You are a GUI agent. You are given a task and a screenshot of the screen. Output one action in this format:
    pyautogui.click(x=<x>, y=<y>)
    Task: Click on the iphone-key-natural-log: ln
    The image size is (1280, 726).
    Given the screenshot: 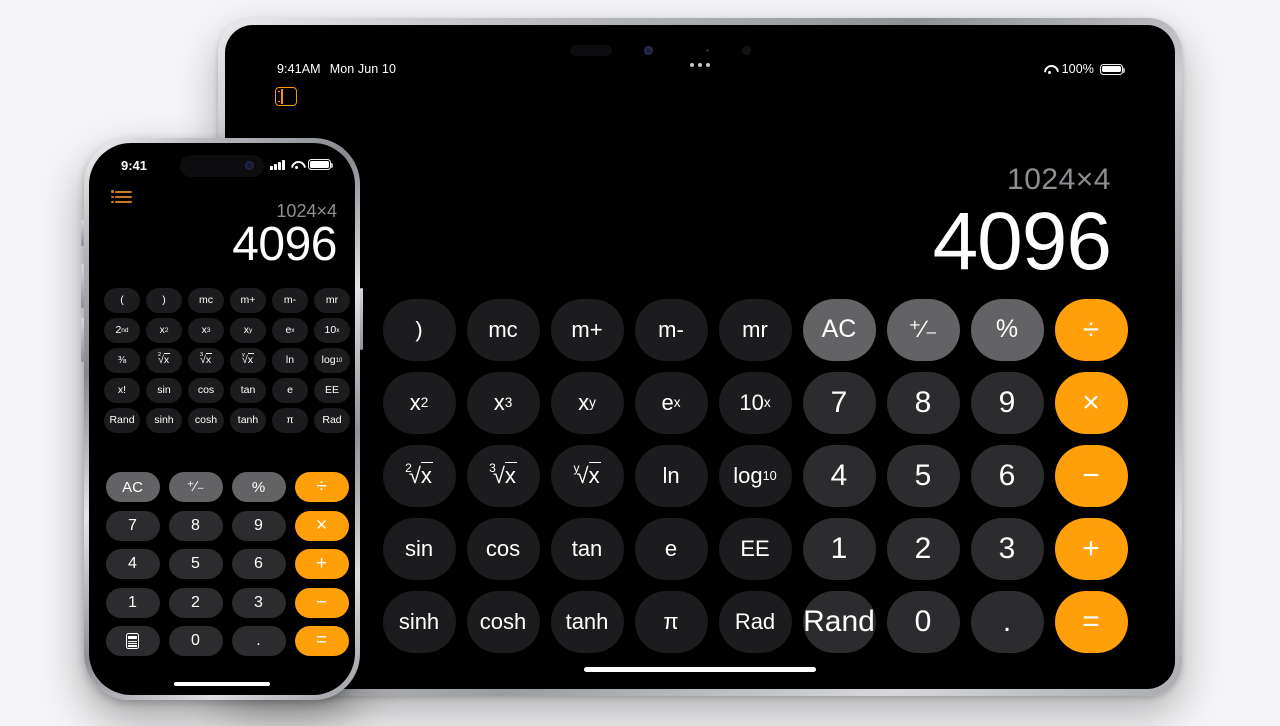 What is the action you would take?
    pyautogui.click(x=290, y=360)
    